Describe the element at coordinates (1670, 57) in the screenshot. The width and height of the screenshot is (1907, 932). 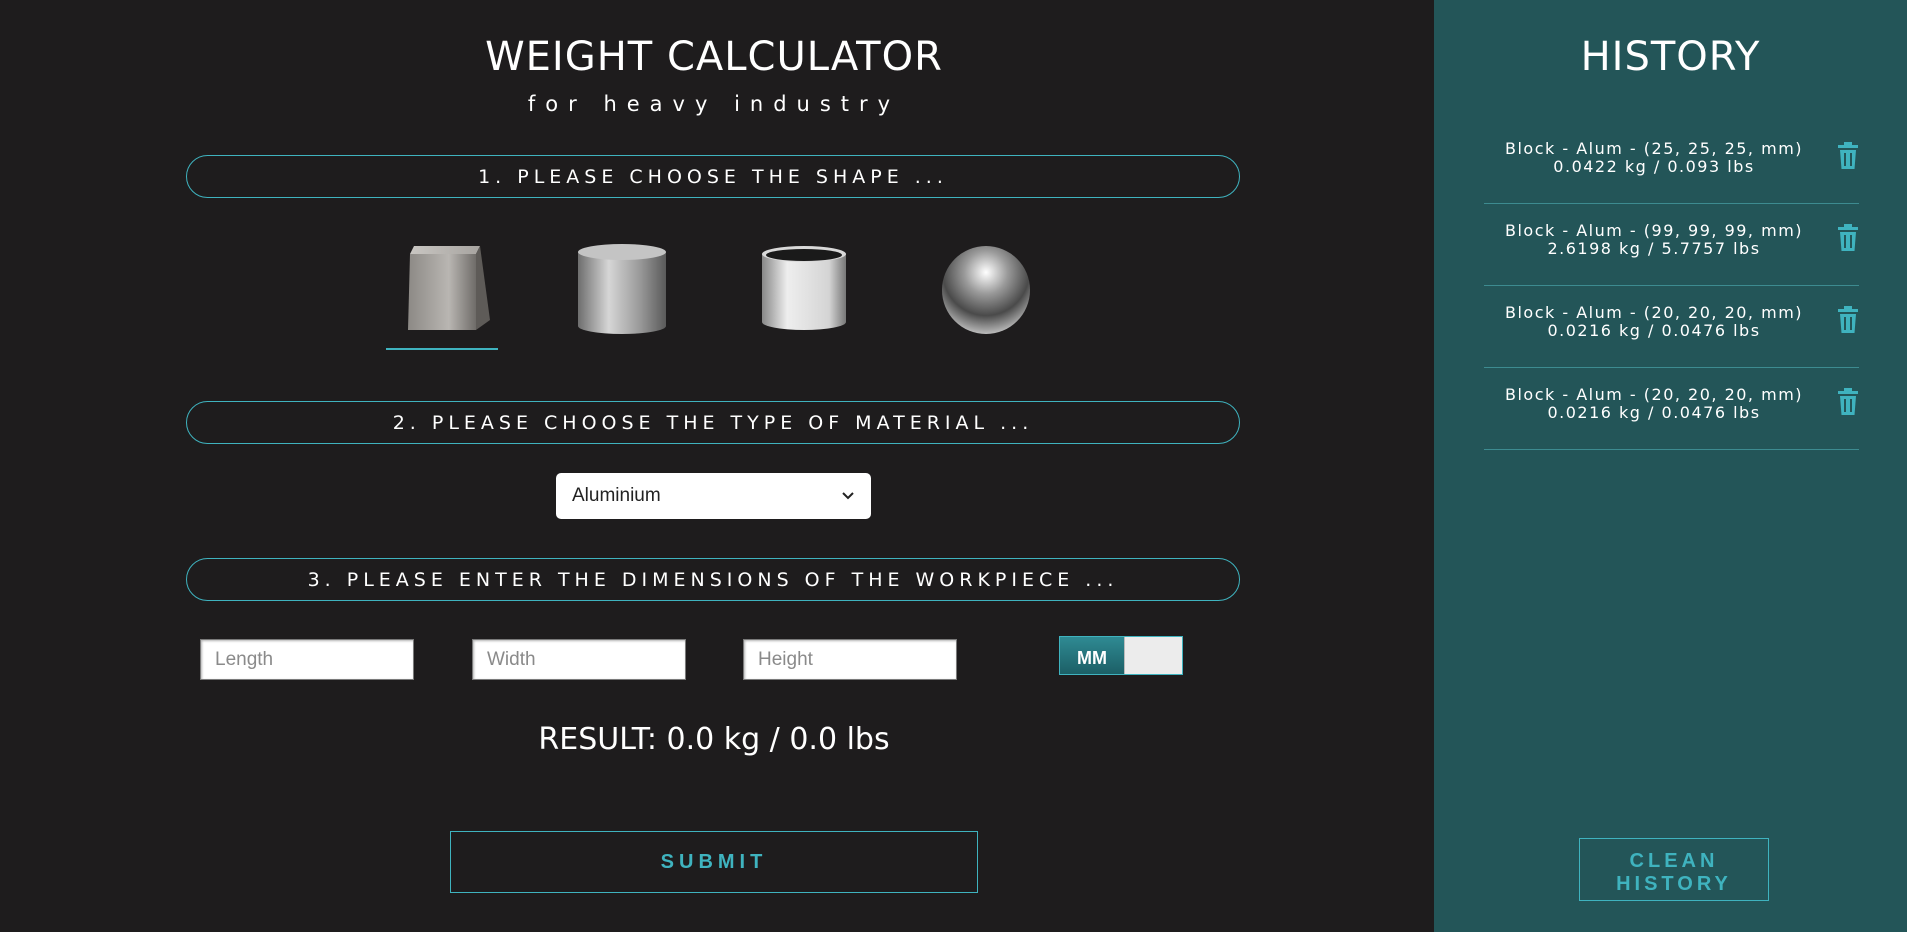
I see `history-title: HISTORY` at that location.